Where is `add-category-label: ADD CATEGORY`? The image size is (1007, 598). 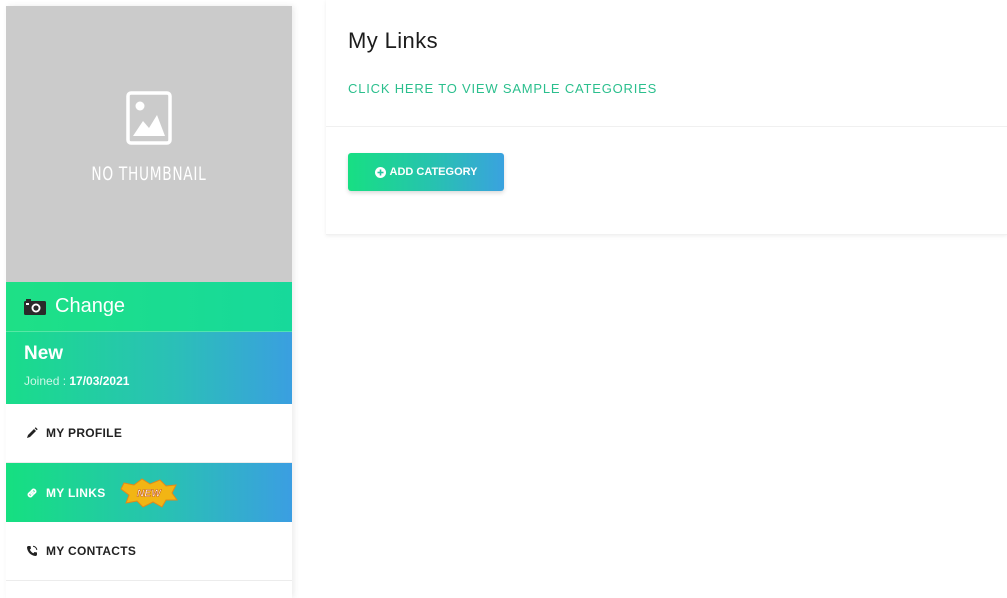 add-category-label: ADD CATEGORY is located at coordinates (433, 172).